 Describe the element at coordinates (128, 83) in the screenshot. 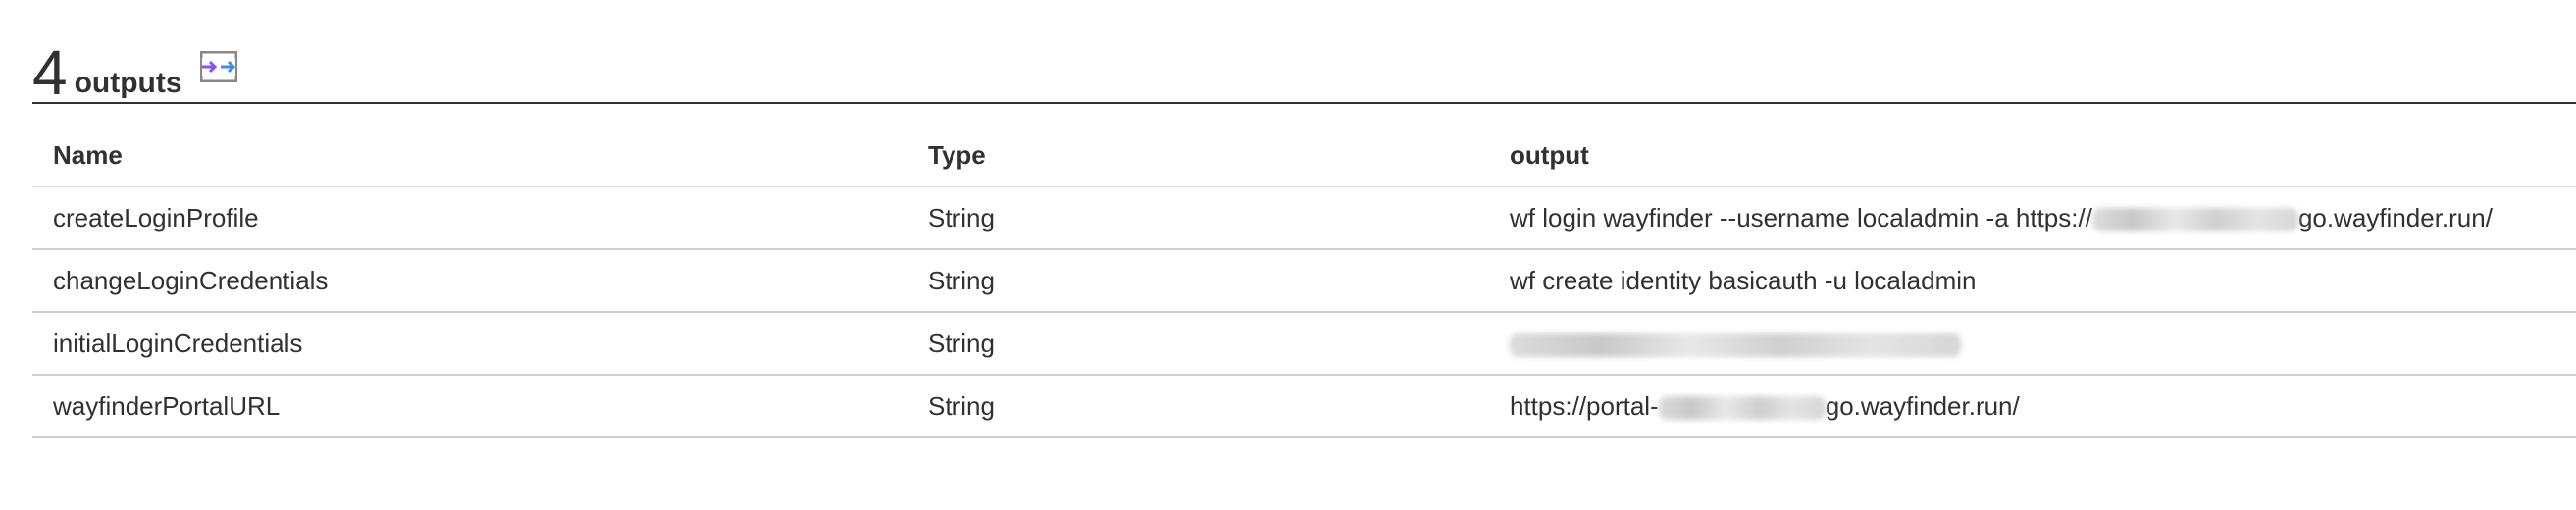

I see `outputs-label: outputs` at that location.